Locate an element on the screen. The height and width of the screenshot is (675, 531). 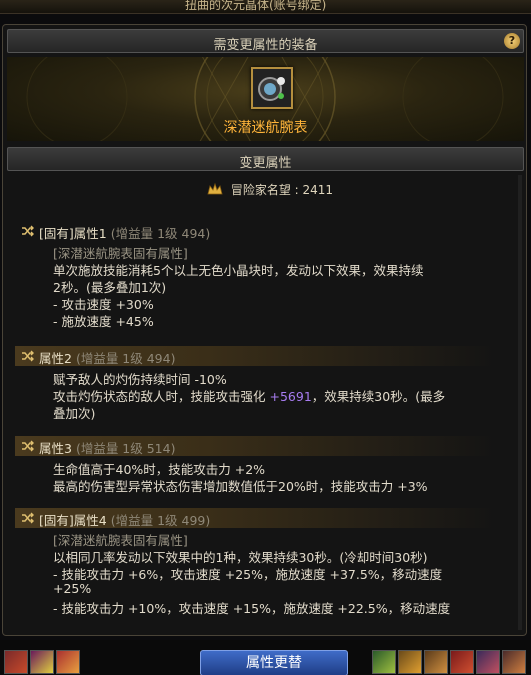
item-slot is located at coordinates (272, 88).